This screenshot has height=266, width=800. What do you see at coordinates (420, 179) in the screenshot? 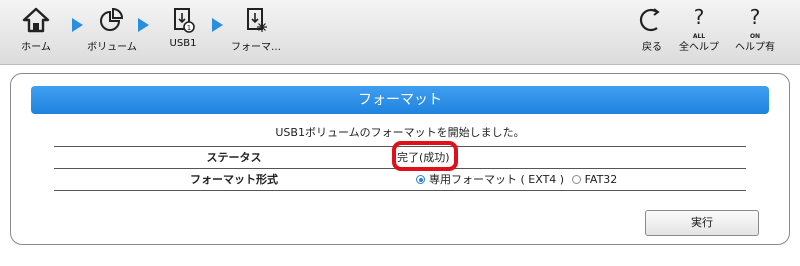
I see `radio-selected-icon` at bounding box center [420, 179].